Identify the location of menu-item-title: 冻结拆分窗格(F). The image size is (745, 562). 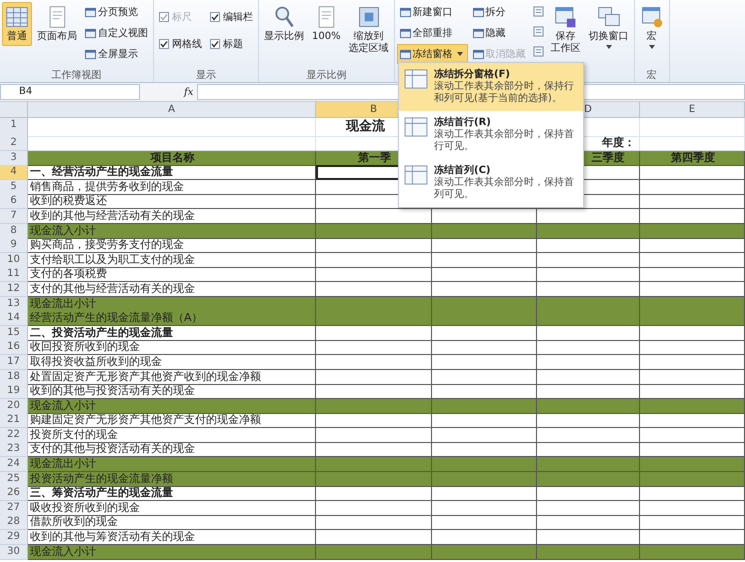
(472, 74).